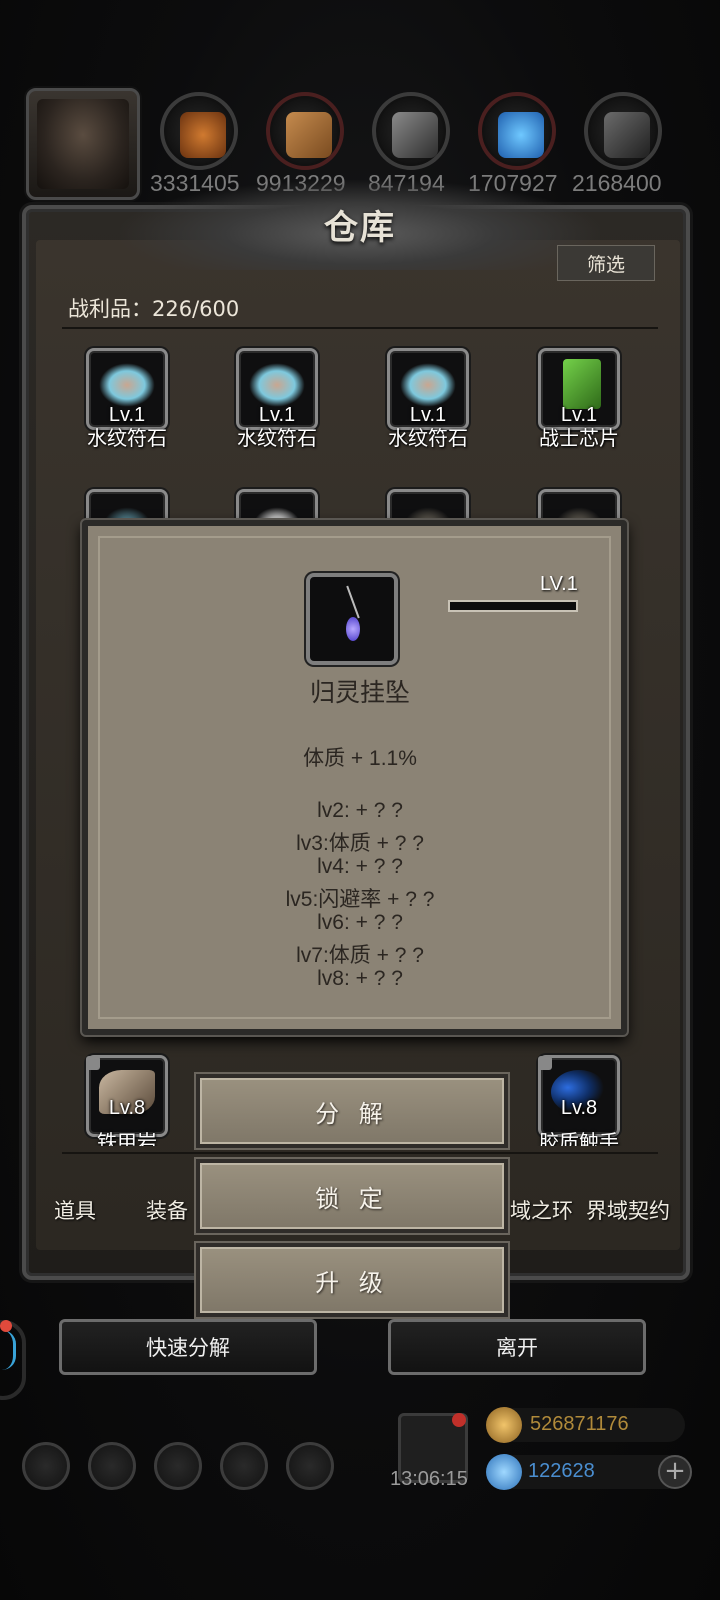 The height and width of the screenshot is (1600, 720). Describe the element at coordinates (188, 1347) in the screenshot. I see `quick-decompose-button: 快速分解` at that location.